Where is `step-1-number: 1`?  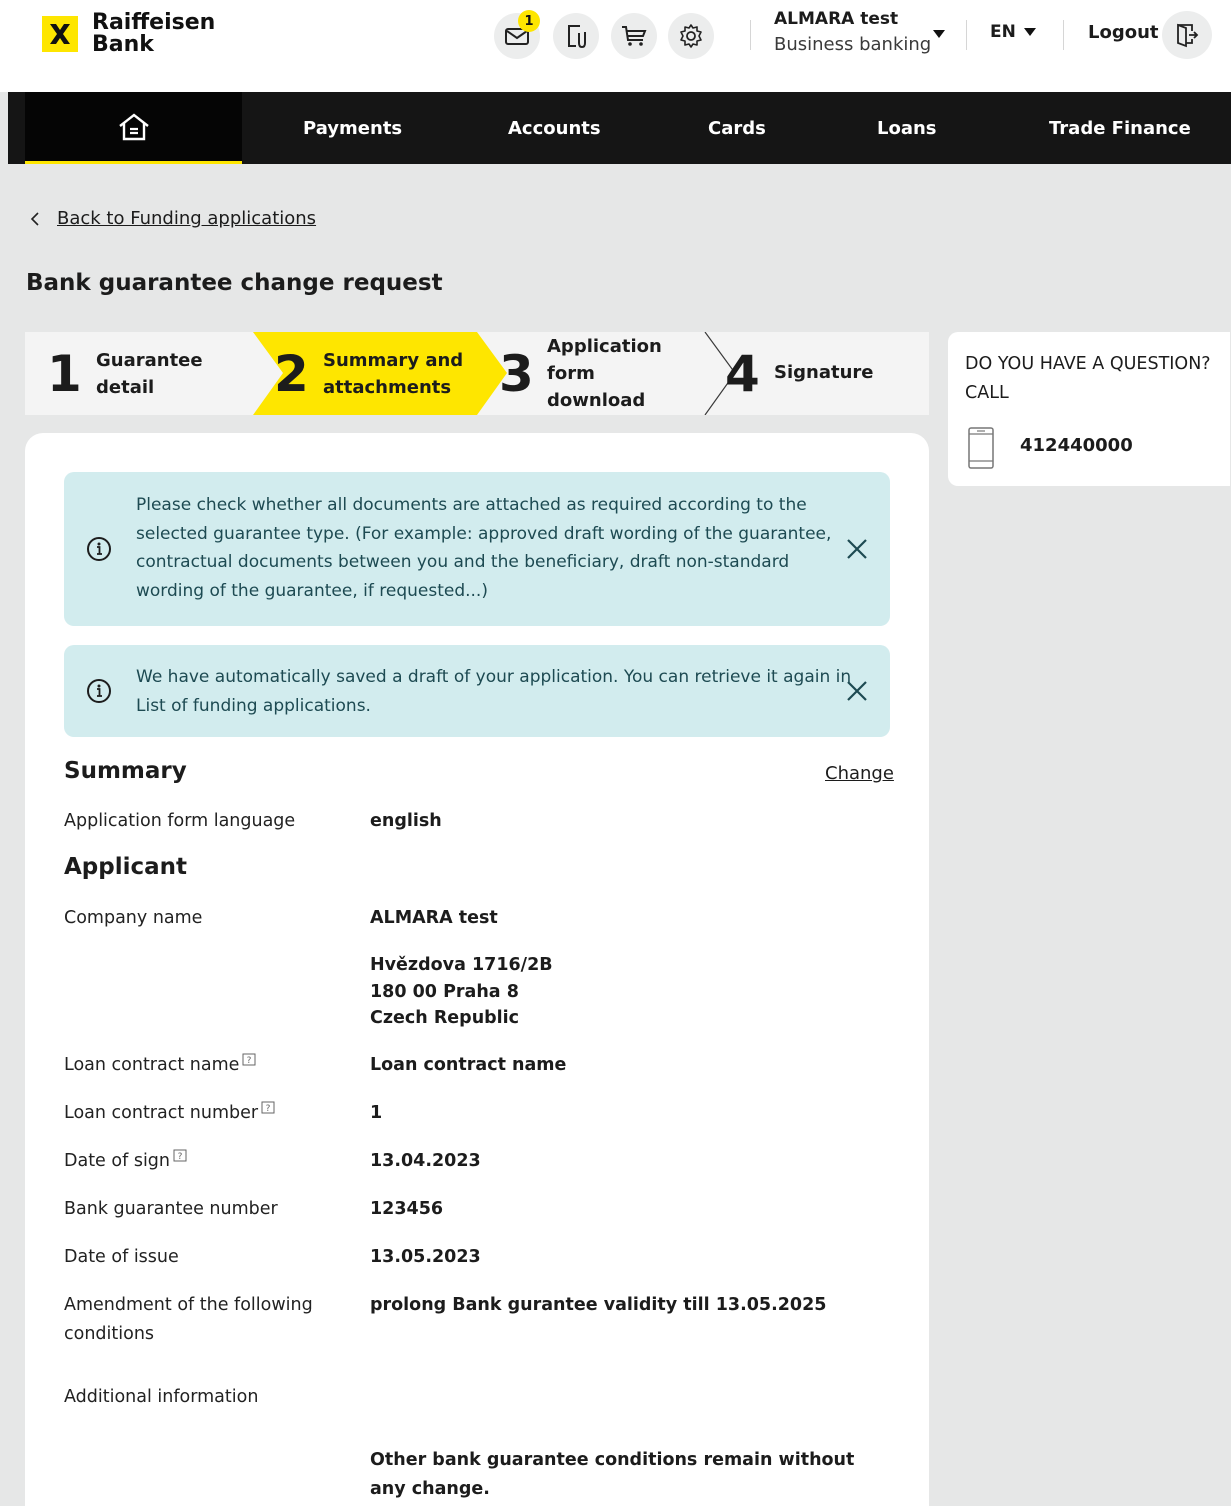 step-1-number: 1 is located at coordinates (64, 374).